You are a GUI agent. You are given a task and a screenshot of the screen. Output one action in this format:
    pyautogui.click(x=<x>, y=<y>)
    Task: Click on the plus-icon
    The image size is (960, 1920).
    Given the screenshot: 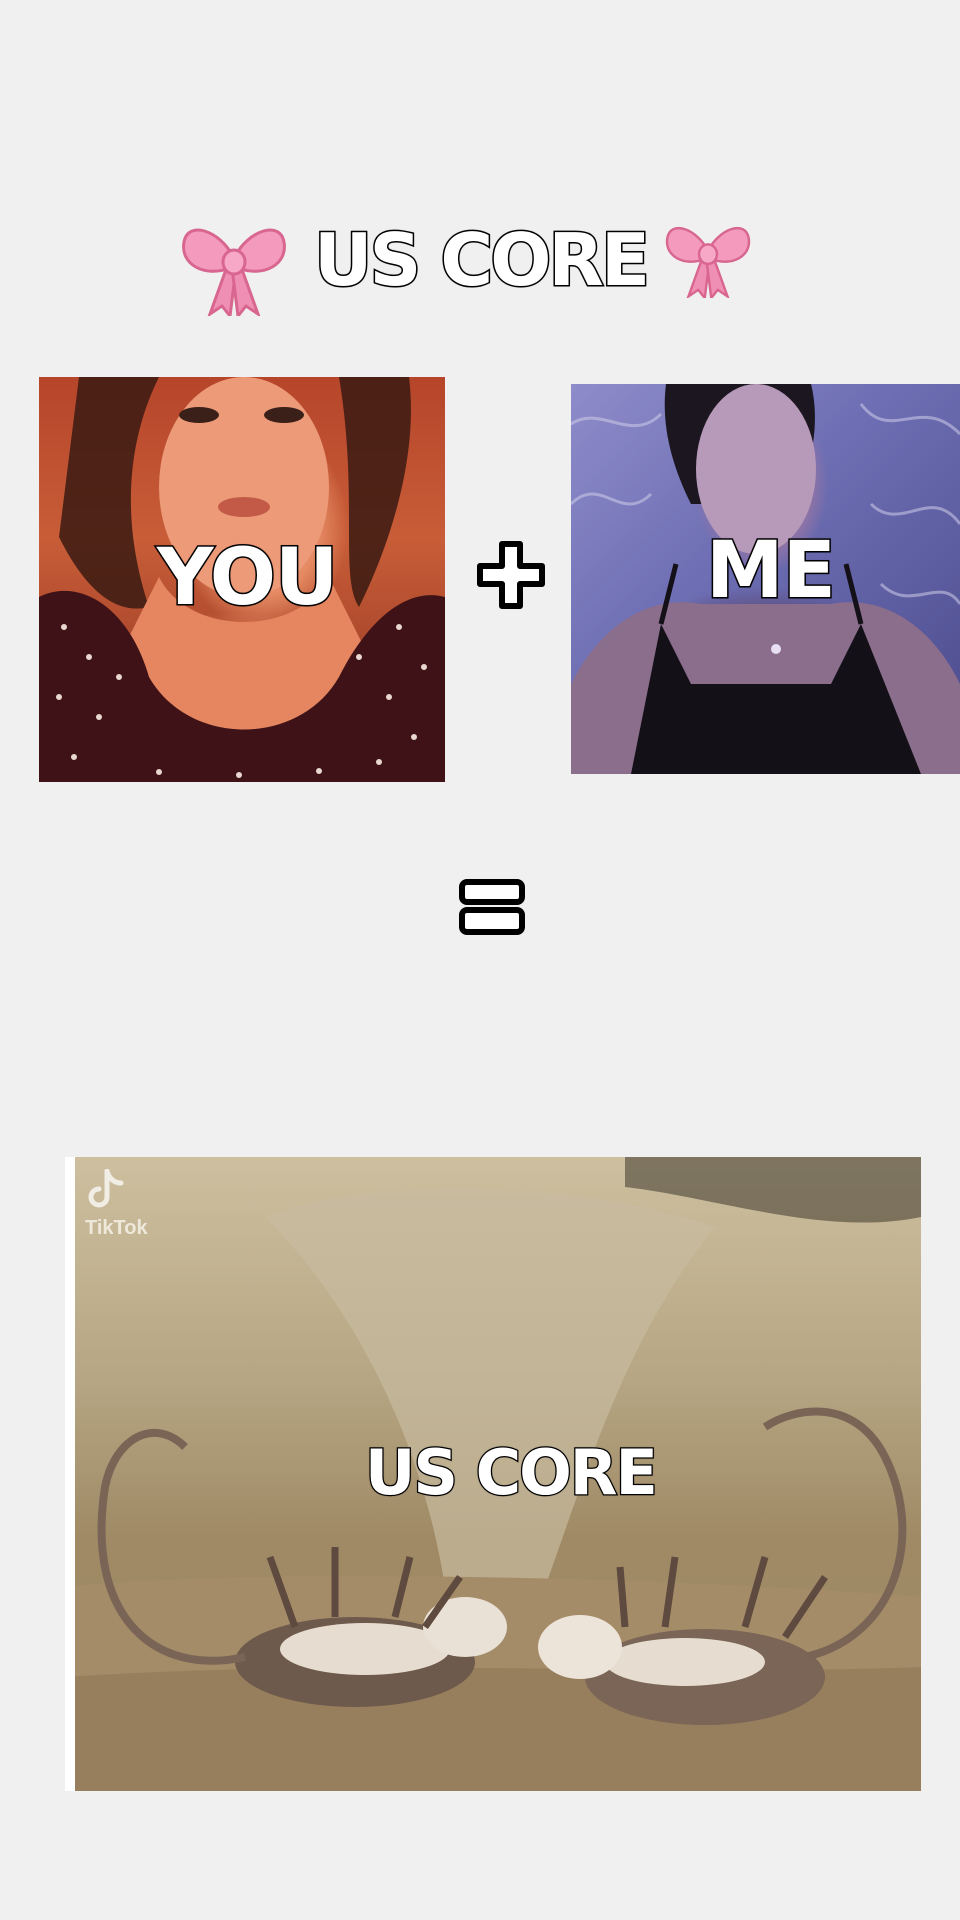 What is the action you would take?
    pyautogui.click(x=511, y=575)
    